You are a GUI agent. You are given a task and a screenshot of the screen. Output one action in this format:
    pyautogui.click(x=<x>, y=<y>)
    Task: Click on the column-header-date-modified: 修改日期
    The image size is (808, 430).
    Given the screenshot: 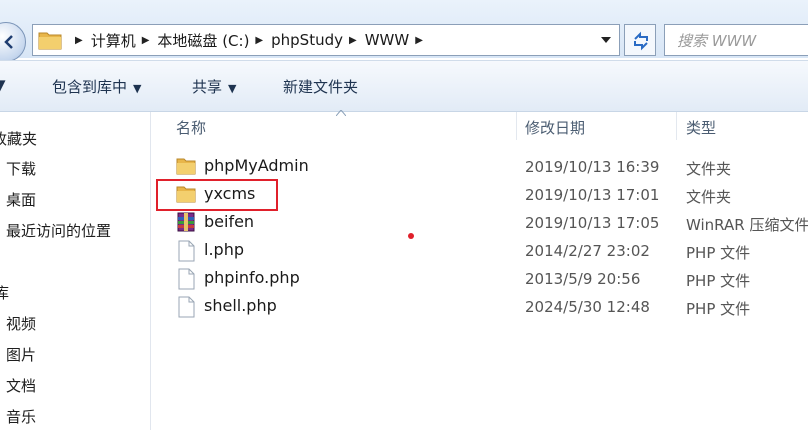 What is the action you would take?
    pyautogui.click(x=555, y=127)
    